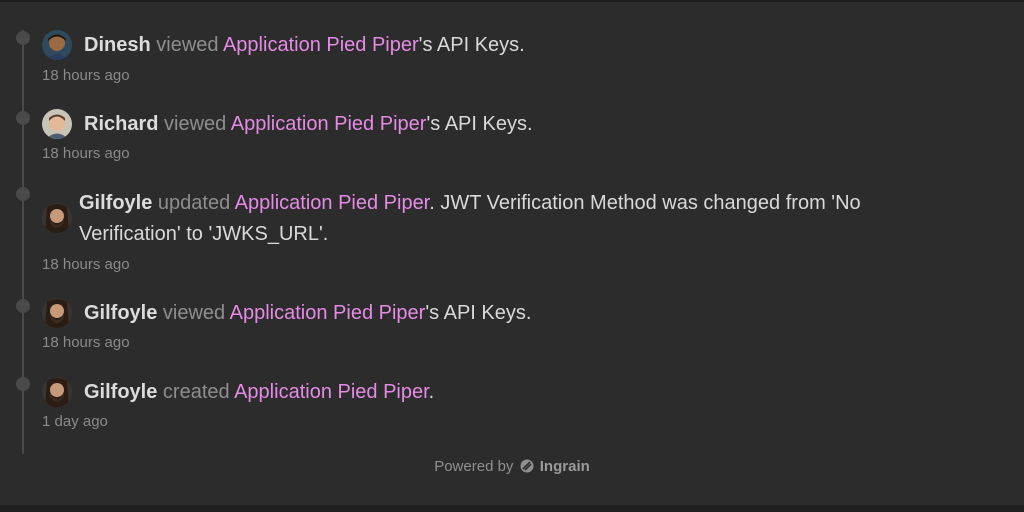  Describe the element at coordinates (196, 392) in the screenshot. I see `action-verb: created` at that location.